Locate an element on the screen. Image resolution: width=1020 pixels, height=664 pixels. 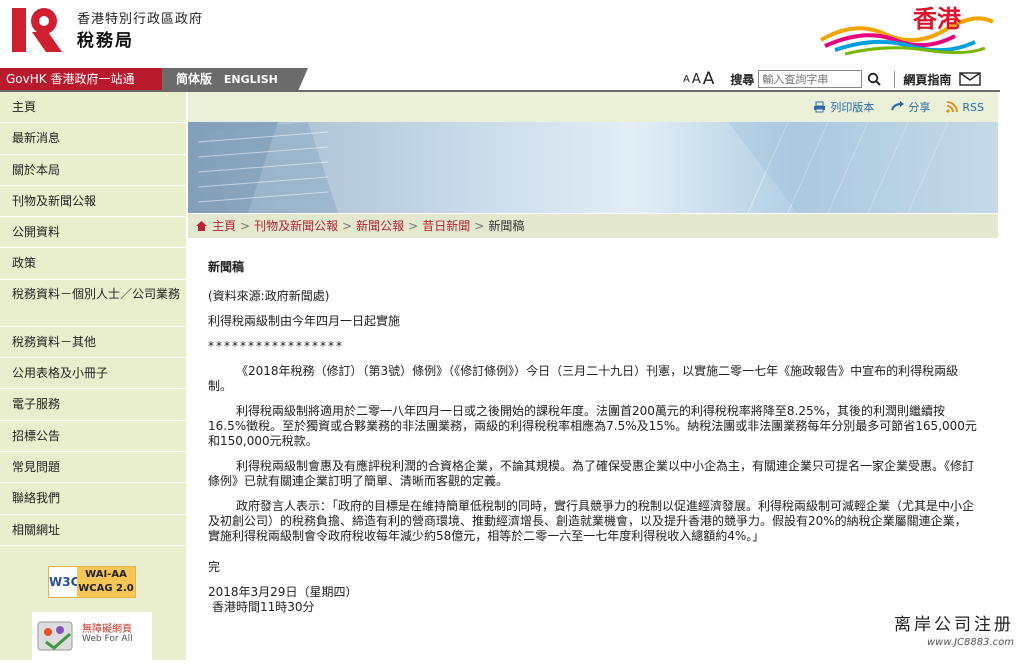
sitemap-link: 網頁指南 is located at coordinates (922, 79).